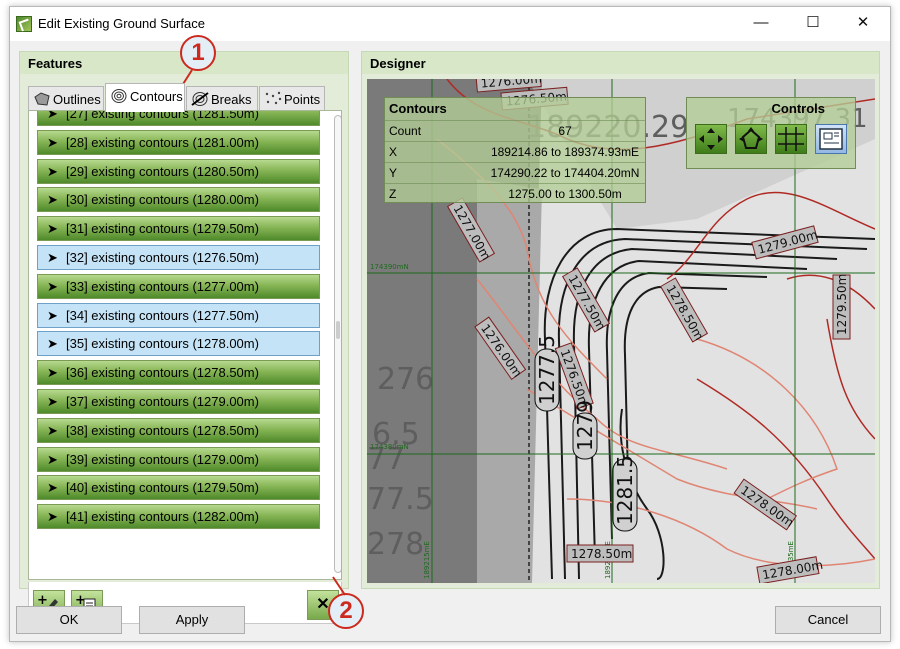 The image size is (900, 649). Describe the element at coordinates (828, 620) in the screenshot. I see `cancel-button: Cancel` at that location.